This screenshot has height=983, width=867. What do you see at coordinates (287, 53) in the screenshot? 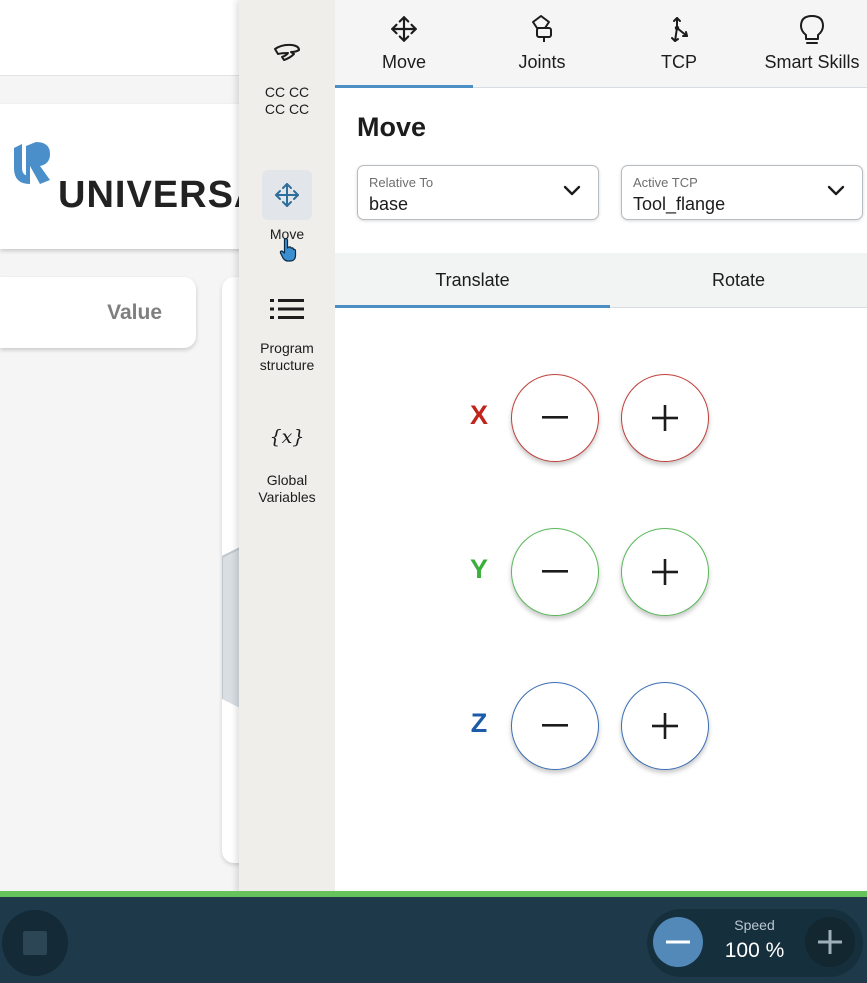
I see `tool-hand-icon` at bounding box center [287, 53].